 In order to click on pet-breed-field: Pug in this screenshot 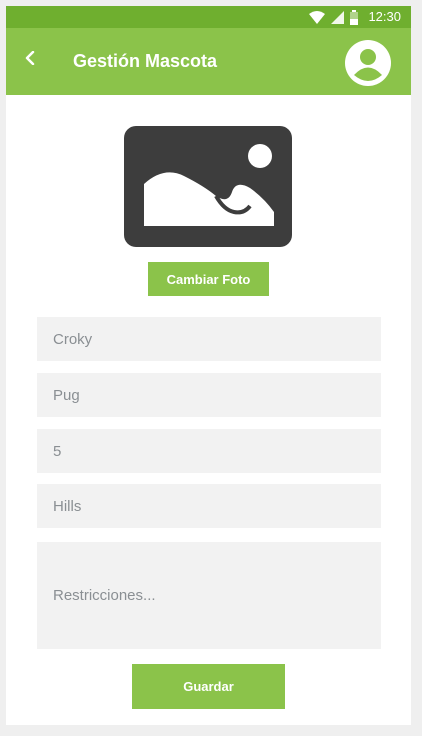, I will do `click(209, 395)`.